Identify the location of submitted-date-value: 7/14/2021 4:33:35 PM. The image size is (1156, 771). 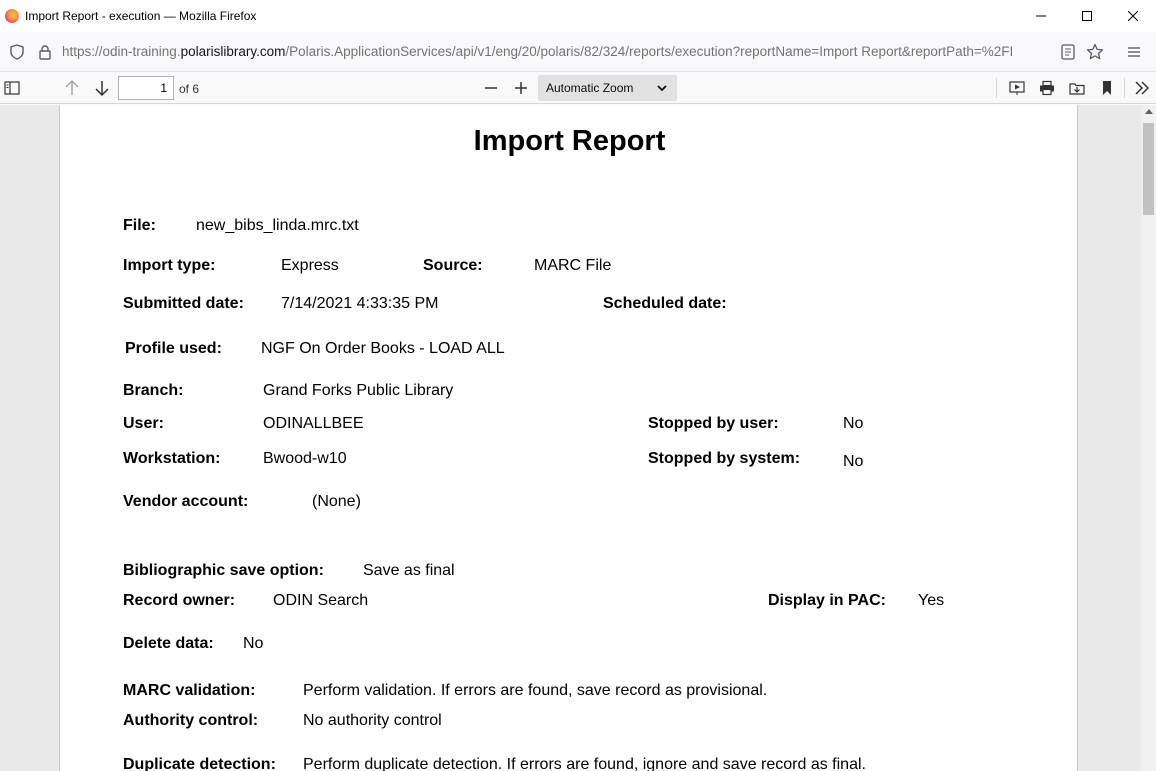
(360, 303).